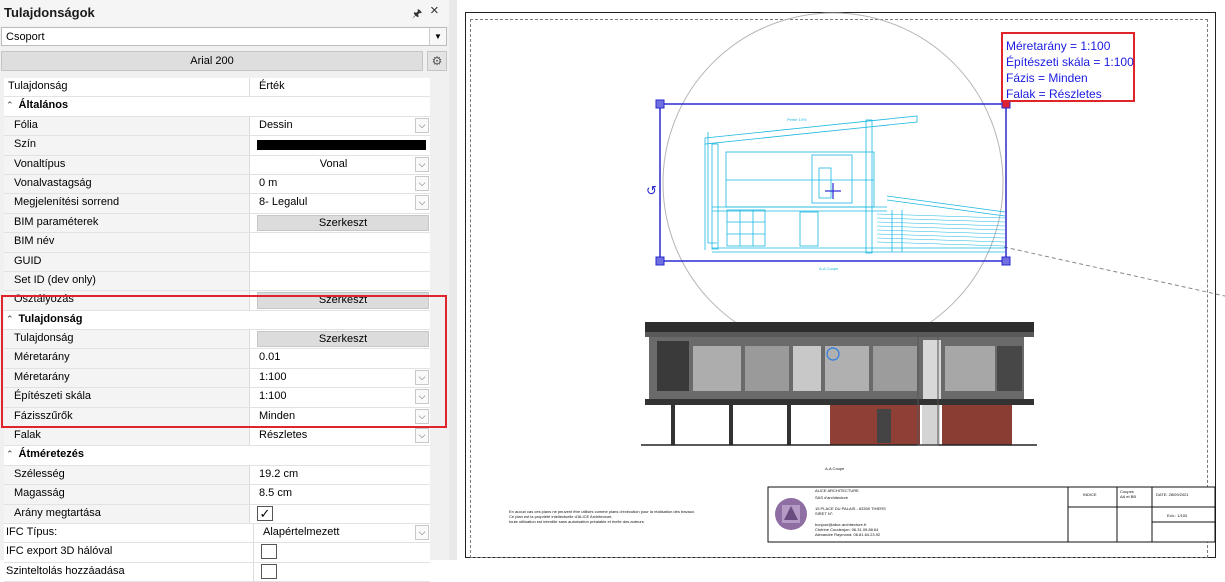 The height and width of the screenshot is (582, 1225). Describe the element at coordinates (127, 397) in the screenshot. I see `row-label: Építészeti skála` at that location.